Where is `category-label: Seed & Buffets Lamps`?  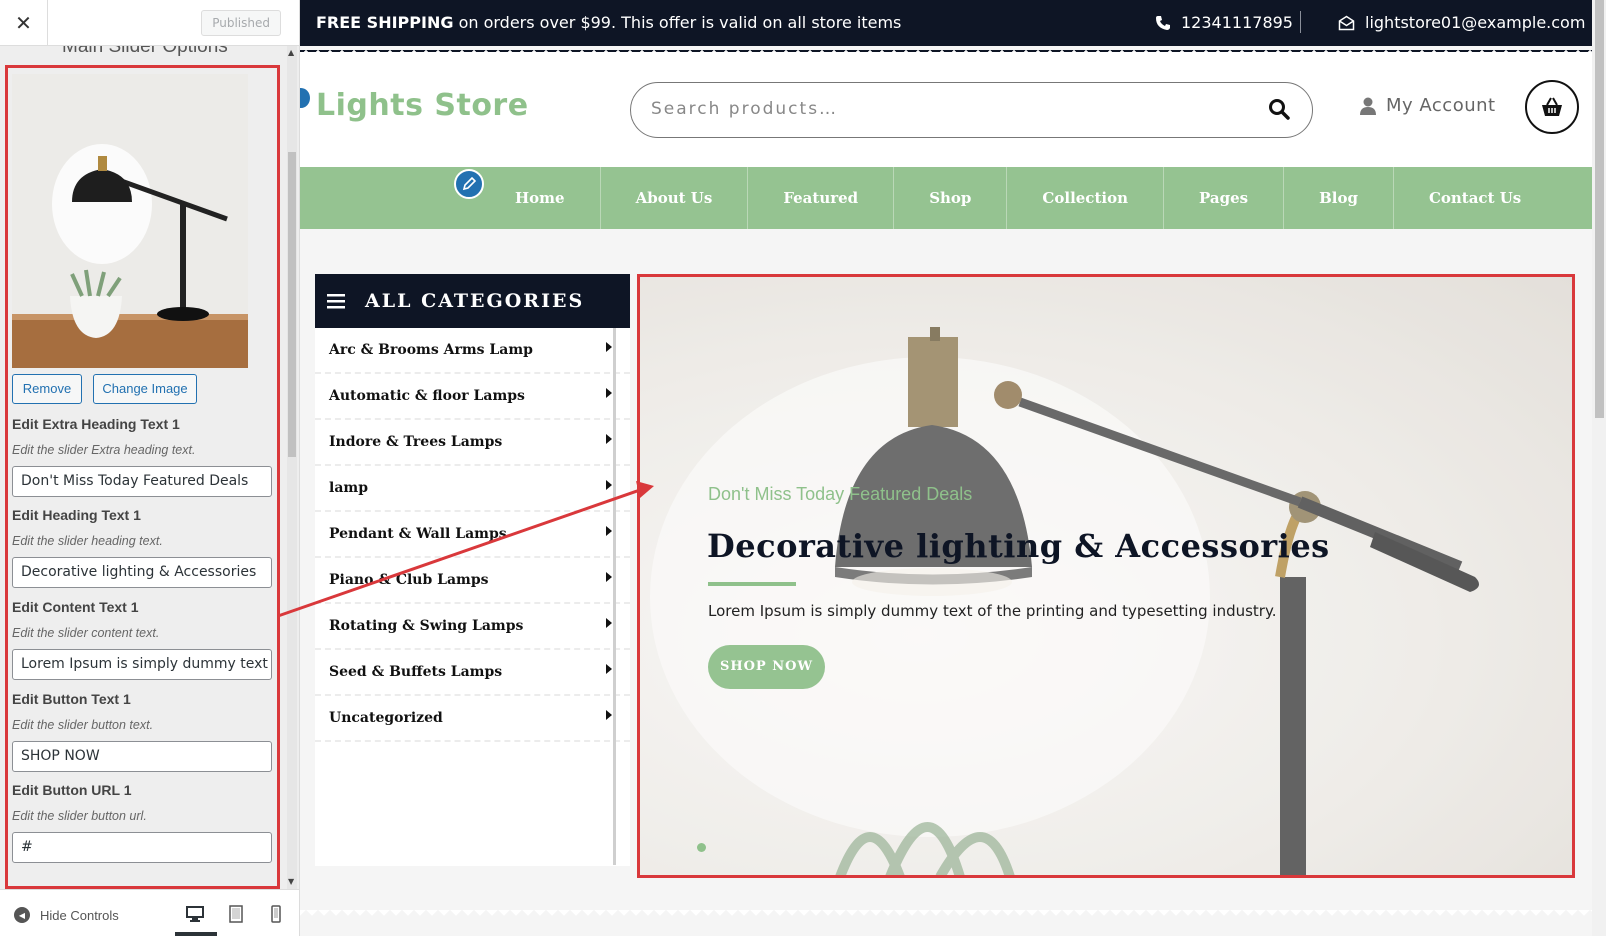
category-label: Seed & Buffets Lamps is located at coordinates (416, 672).